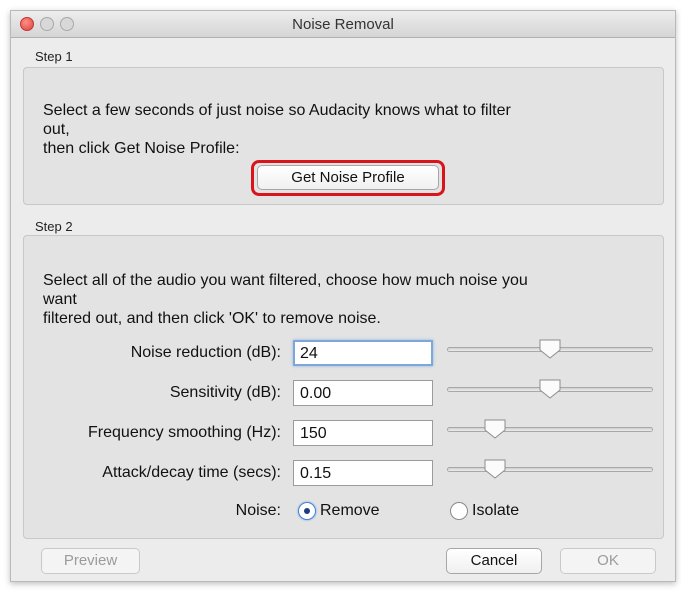 Image resolution: width=681 pixels, height=592 pixels. I want to click on step-1-instruction-line-3: then click Get Noise Profile:, so click(141, 148).